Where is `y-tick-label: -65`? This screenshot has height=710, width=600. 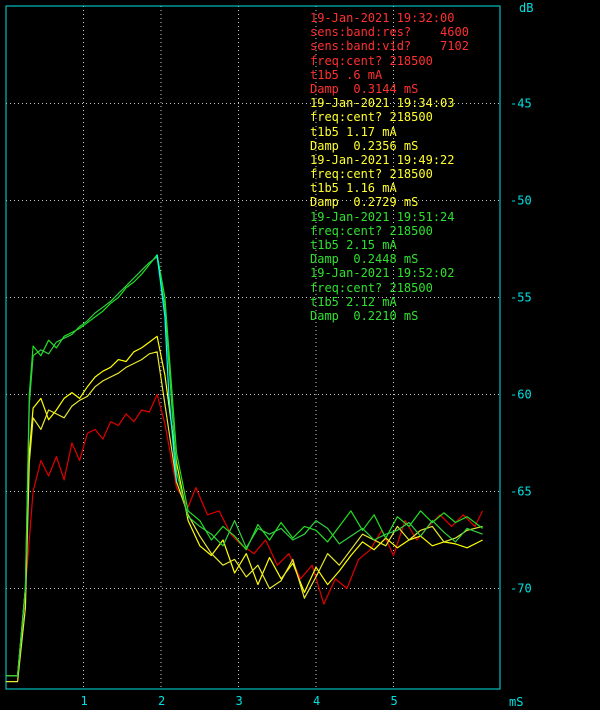
y-tick-label: -65 is located at coordinates (521, 492).